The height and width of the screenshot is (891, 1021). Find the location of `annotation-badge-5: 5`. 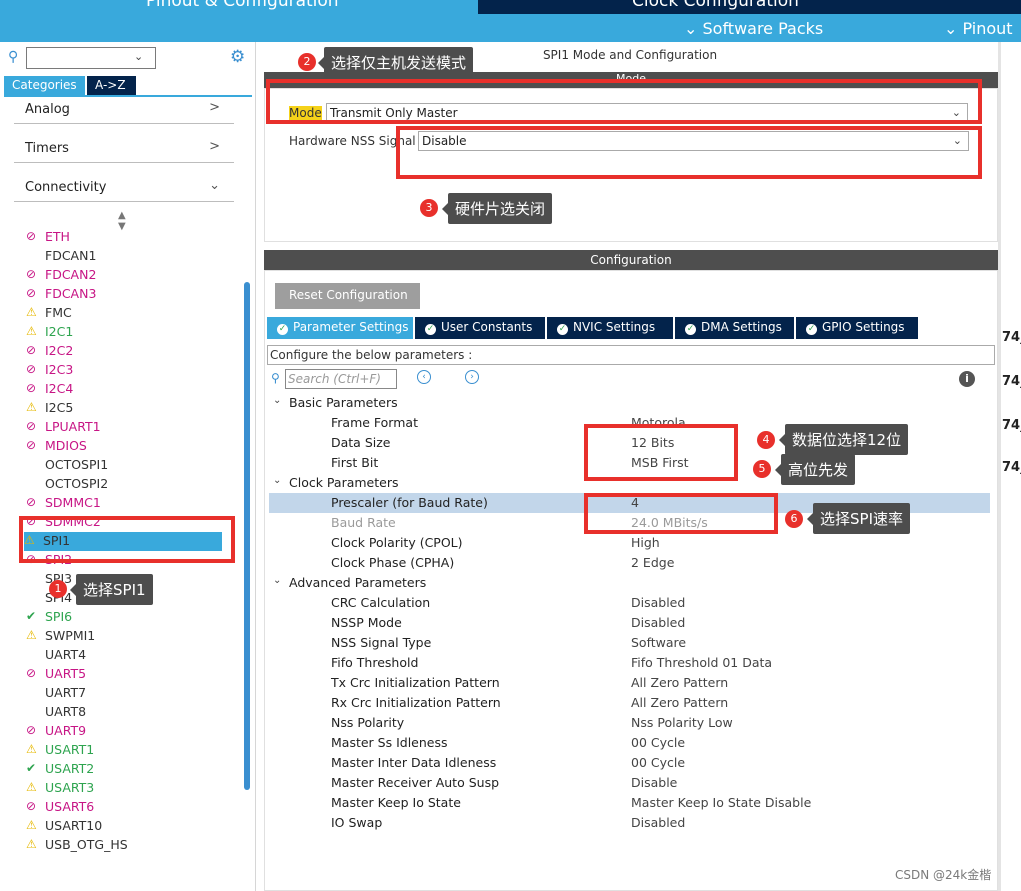

annotation-badge-5: 5 is located at coordinates (762, 469).